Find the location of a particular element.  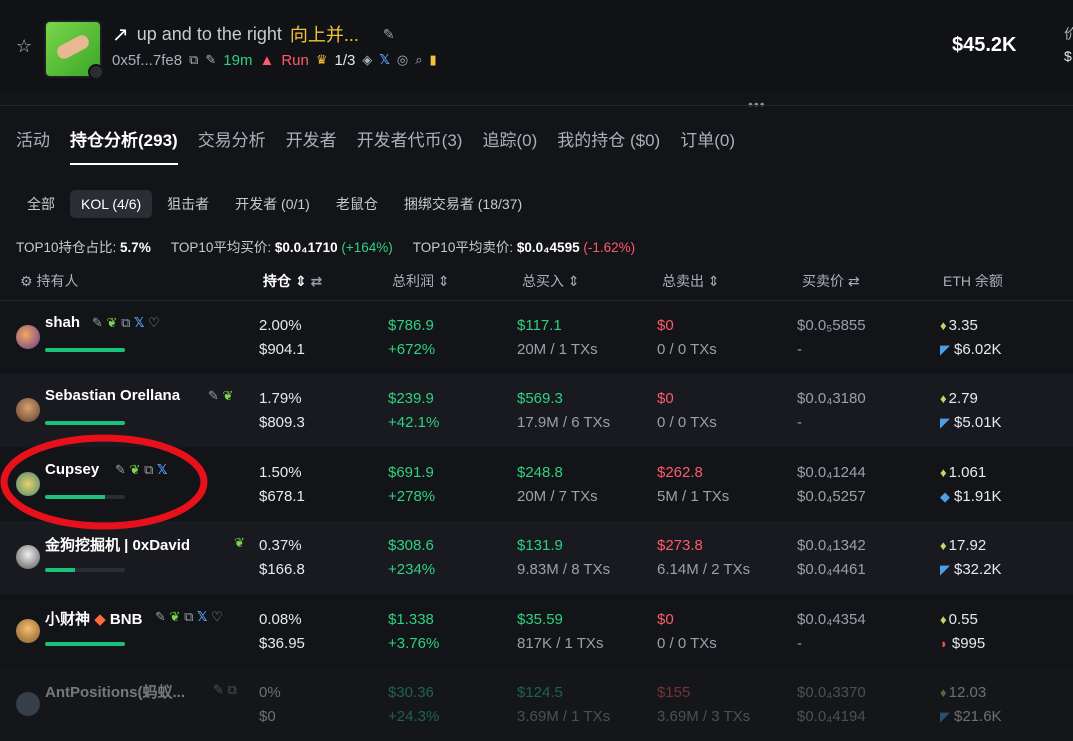

top10-avg-buy: TOP10平均买价: $0.0₄1710 (+164%) is located at coordinates (281, 247).